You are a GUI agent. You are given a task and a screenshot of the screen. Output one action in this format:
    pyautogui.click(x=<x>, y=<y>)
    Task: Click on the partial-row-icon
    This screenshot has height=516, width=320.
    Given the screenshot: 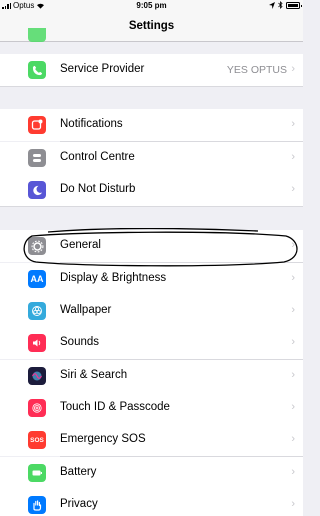 What is the action you would take?
    pyautogui.click(x=37, y=35)
    